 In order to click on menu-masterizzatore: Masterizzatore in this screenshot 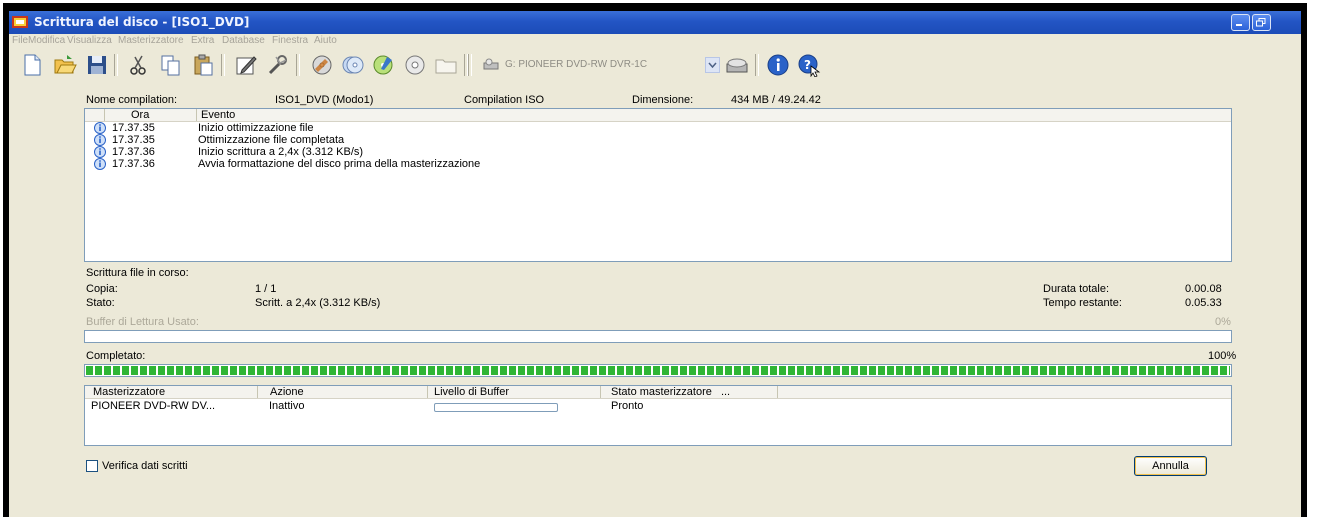, I will do `click(151, 40)`.